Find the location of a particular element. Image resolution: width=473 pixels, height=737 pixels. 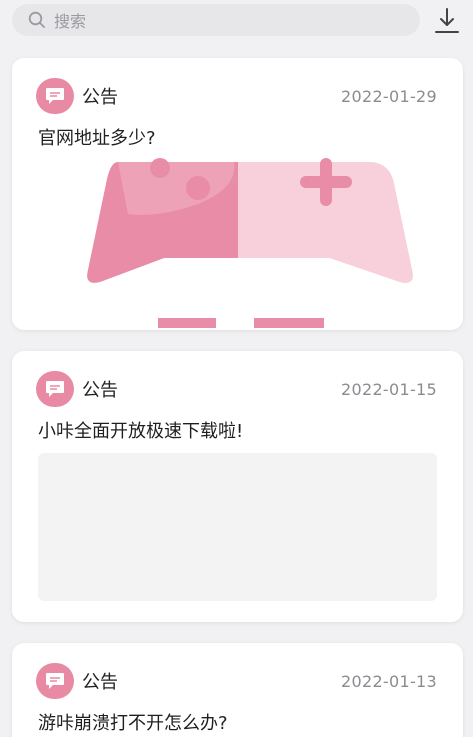

download-icon is located at coordinates (447, 21).